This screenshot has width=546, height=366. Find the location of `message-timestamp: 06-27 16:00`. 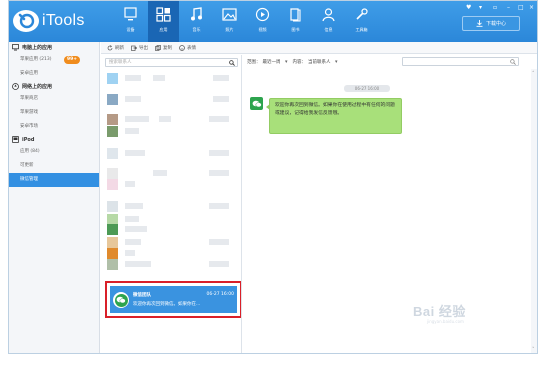

message-timestamp: 06-27 16:00 is located at coordinates (367, 88).